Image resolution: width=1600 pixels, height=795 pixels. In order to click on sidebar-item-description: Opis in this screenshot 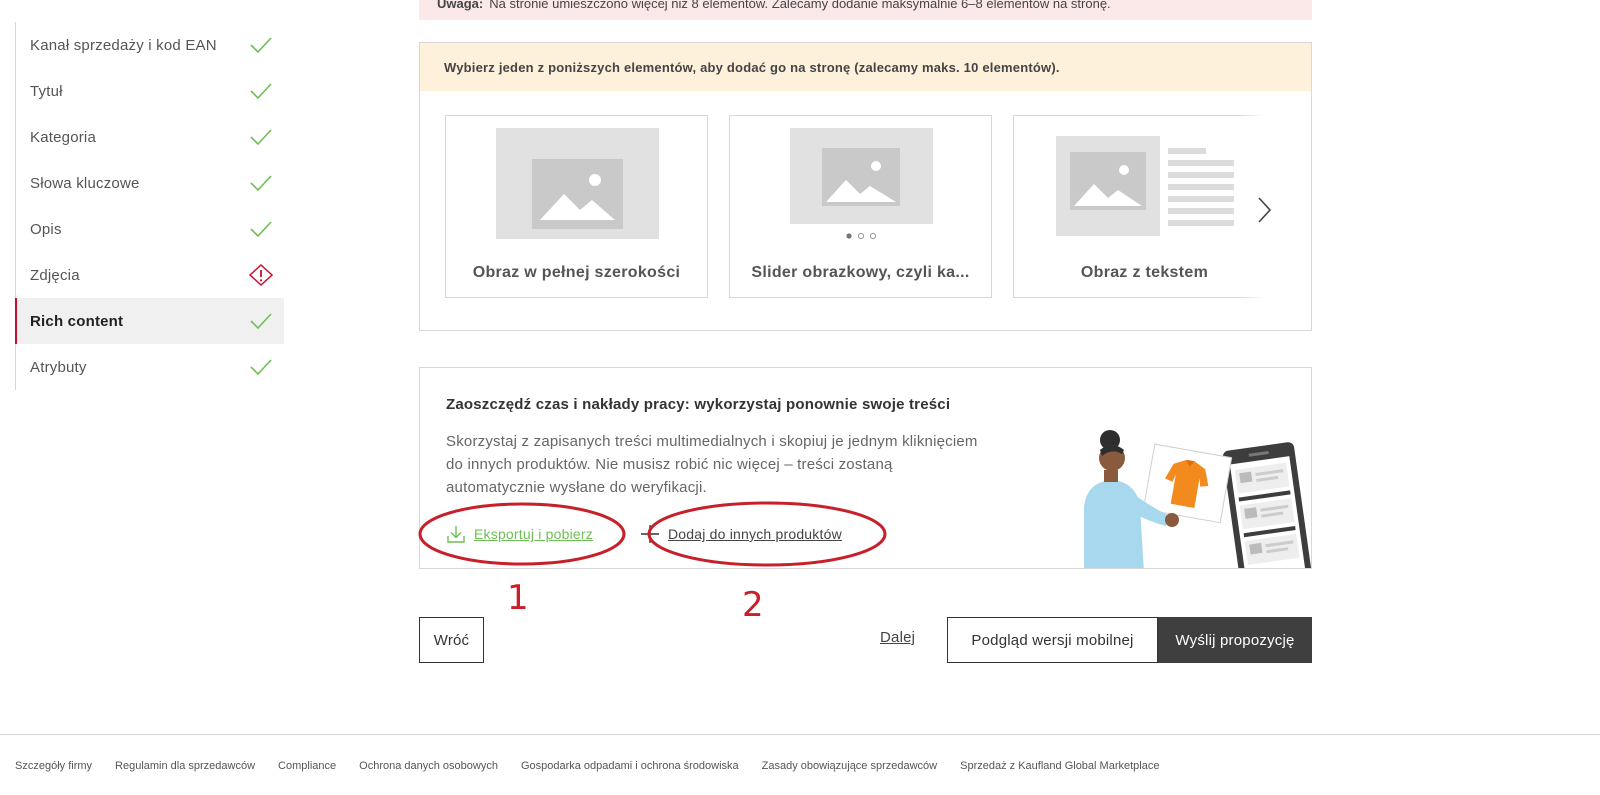, I will do `click(150, 229)`.